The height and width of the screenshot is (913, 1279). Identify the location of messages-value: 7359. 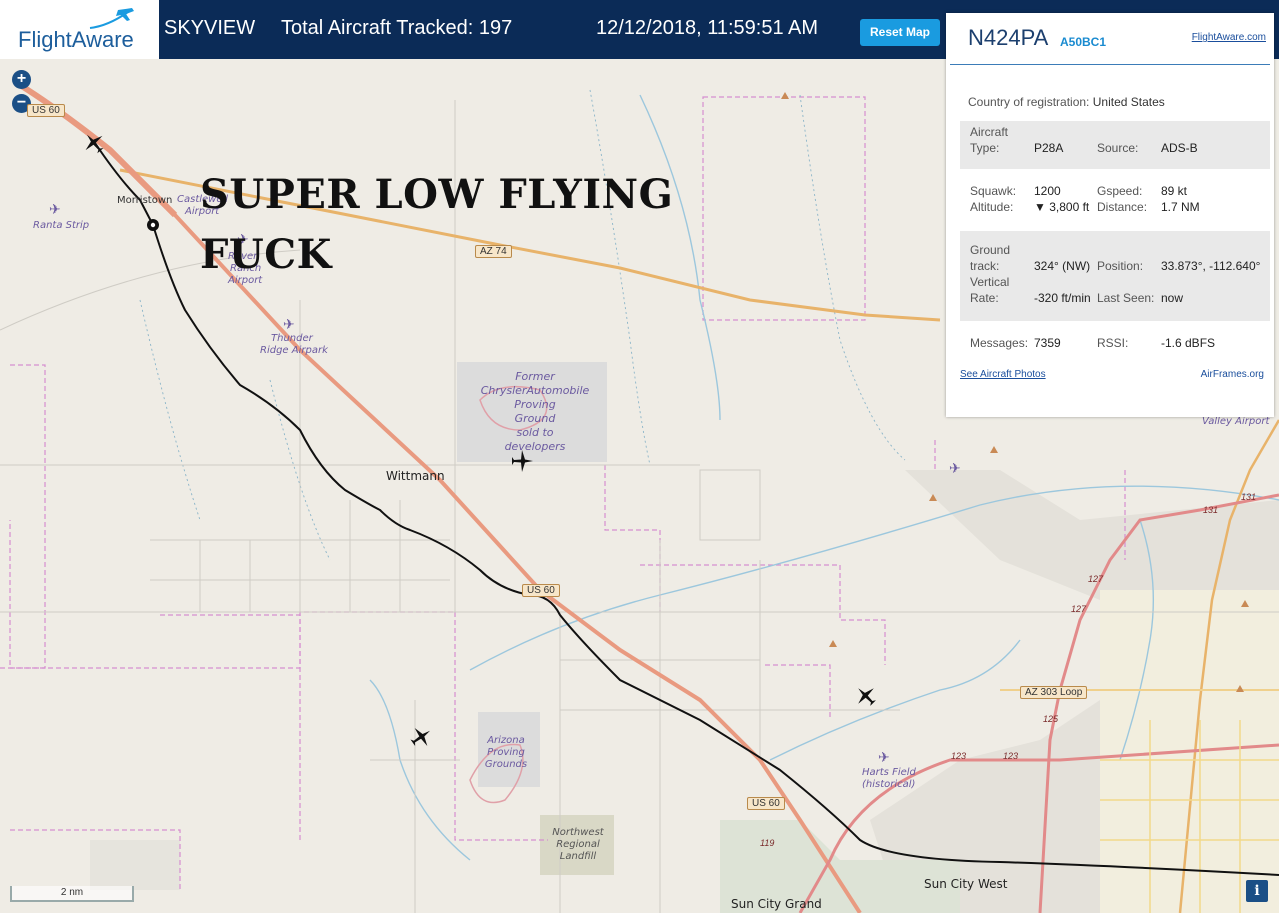
(1047, 343).